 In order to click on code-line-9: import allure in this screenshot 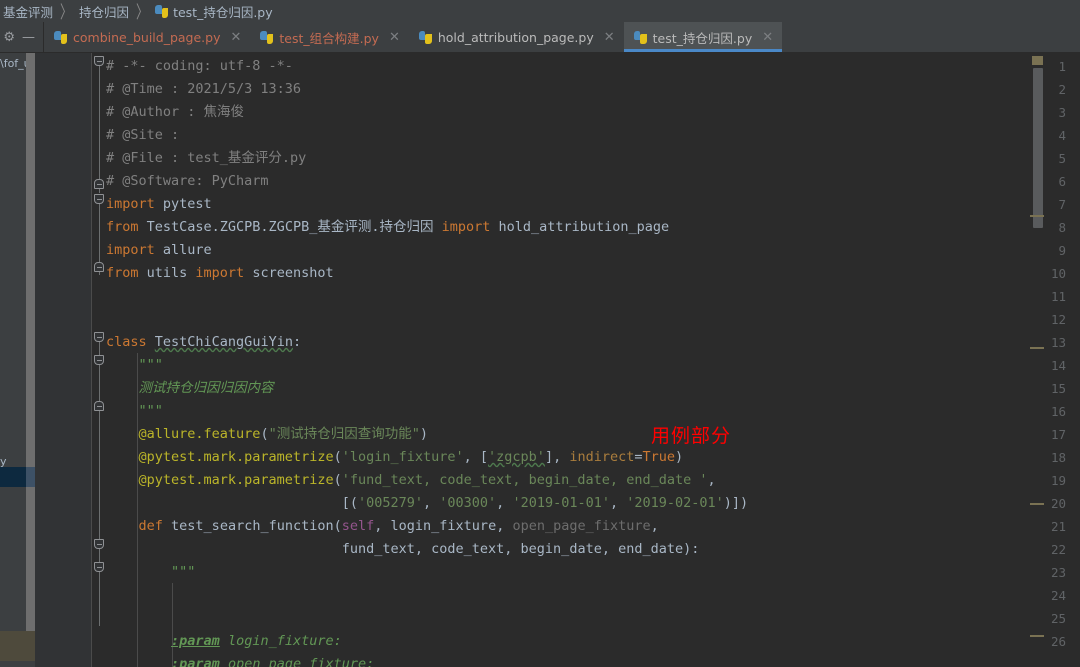, I will do `click(159, 250)`.